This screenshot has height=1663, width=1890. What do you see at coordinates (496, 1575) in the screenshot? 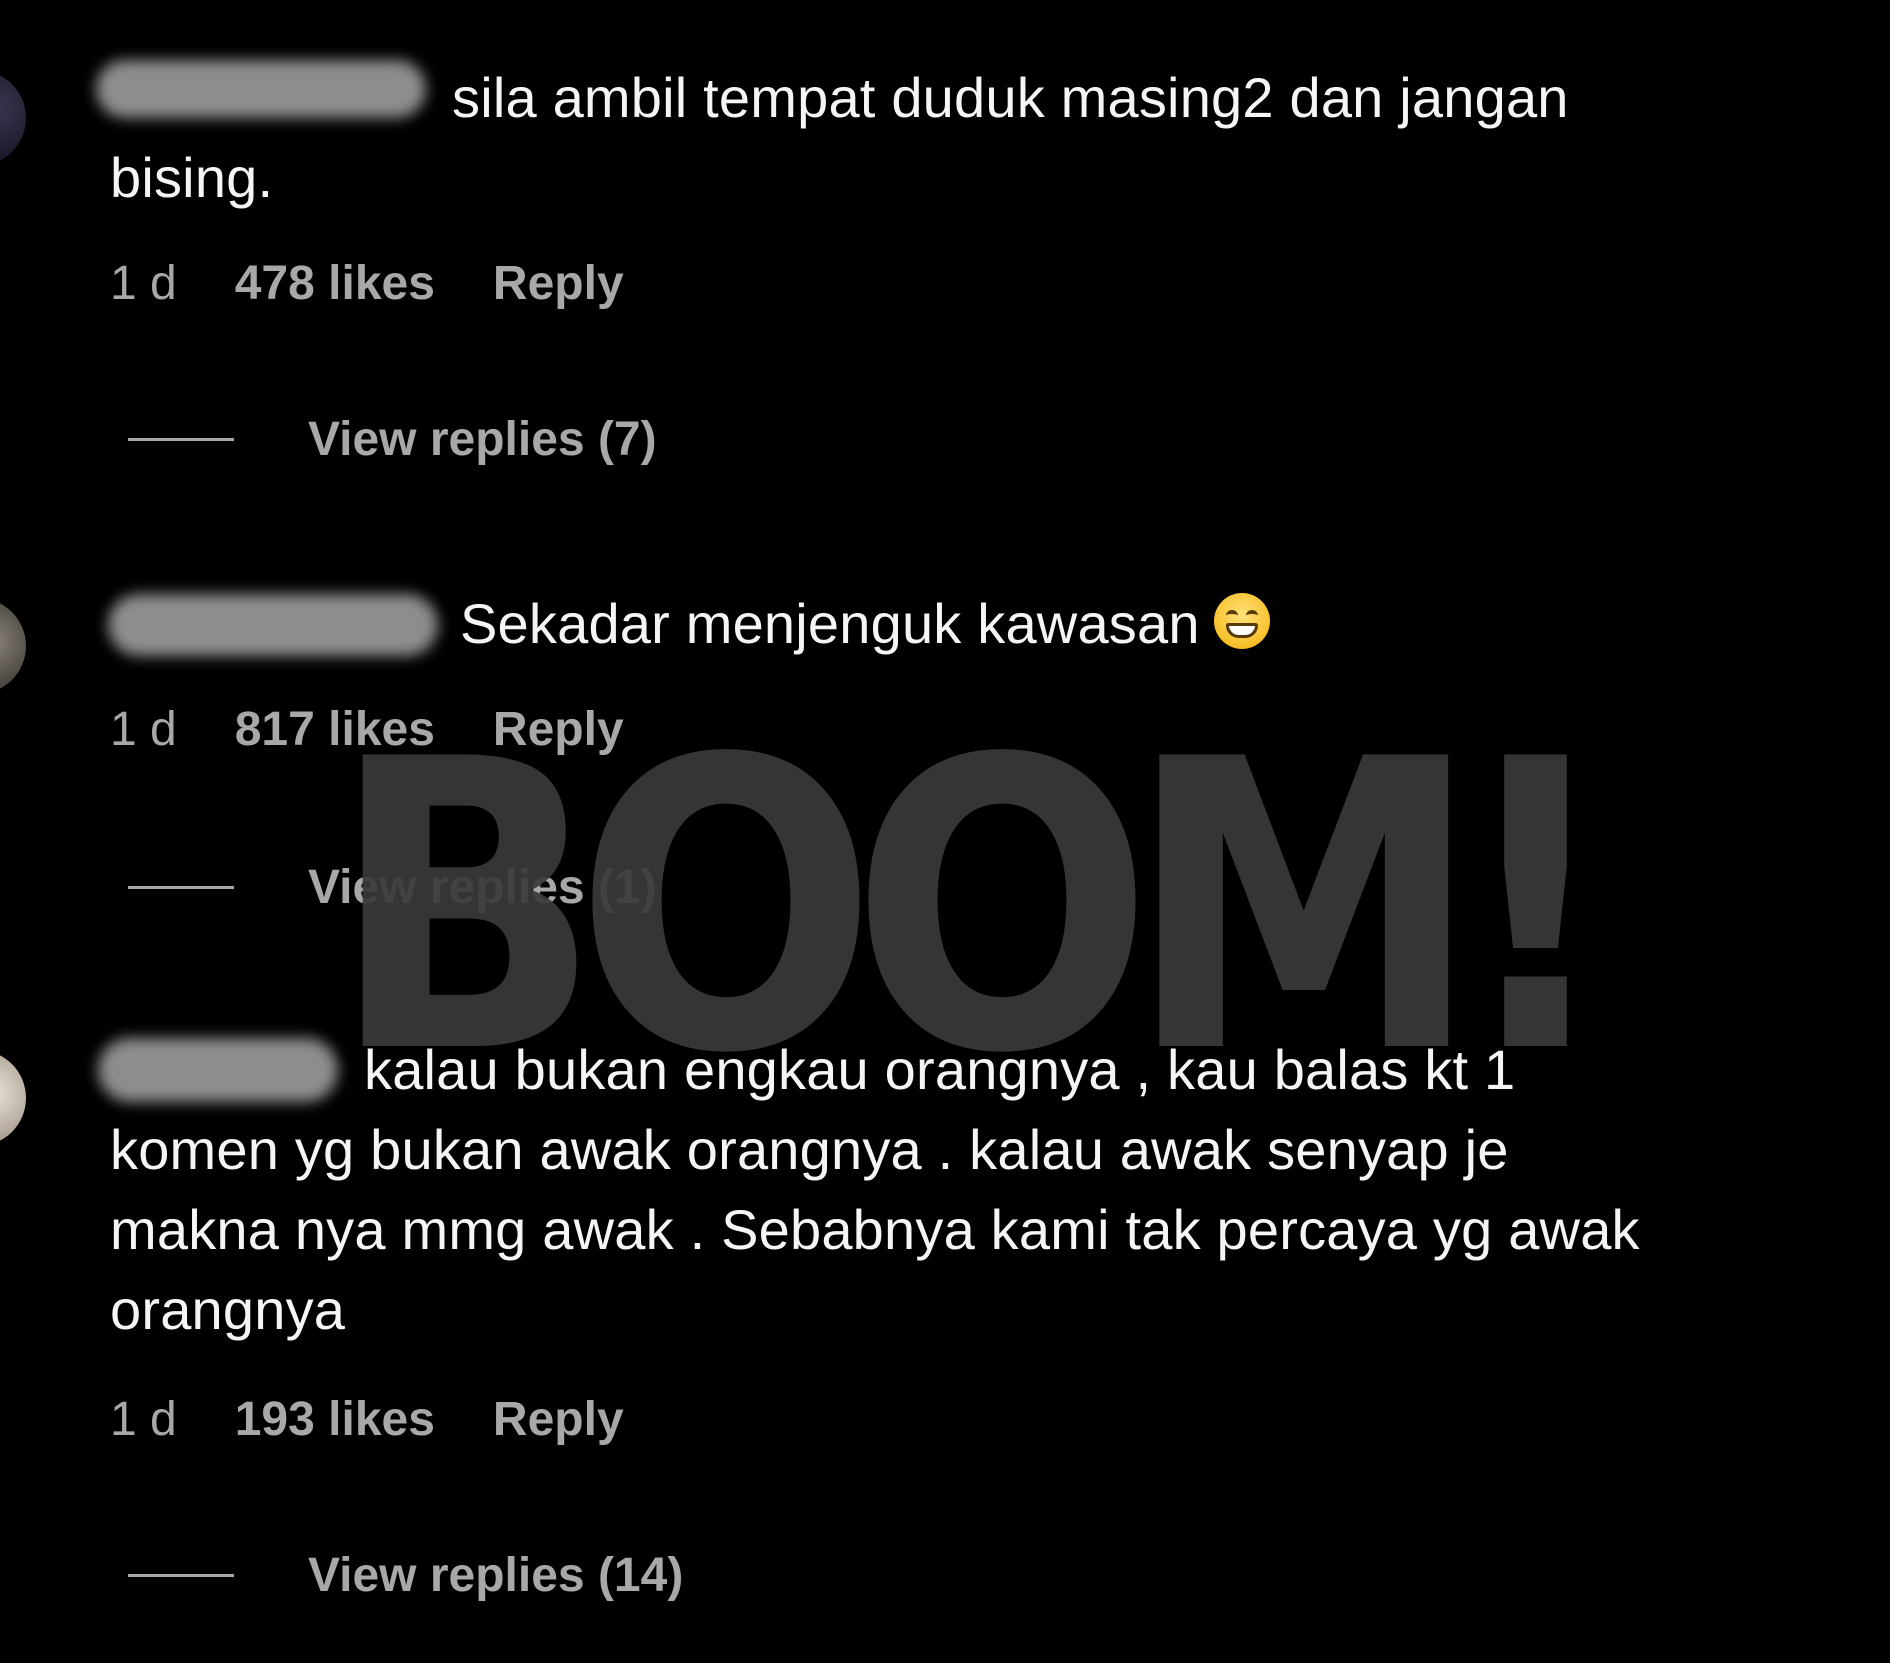
I see `view-replies-label: View replies (14)` at bounding box center [496, 1575].